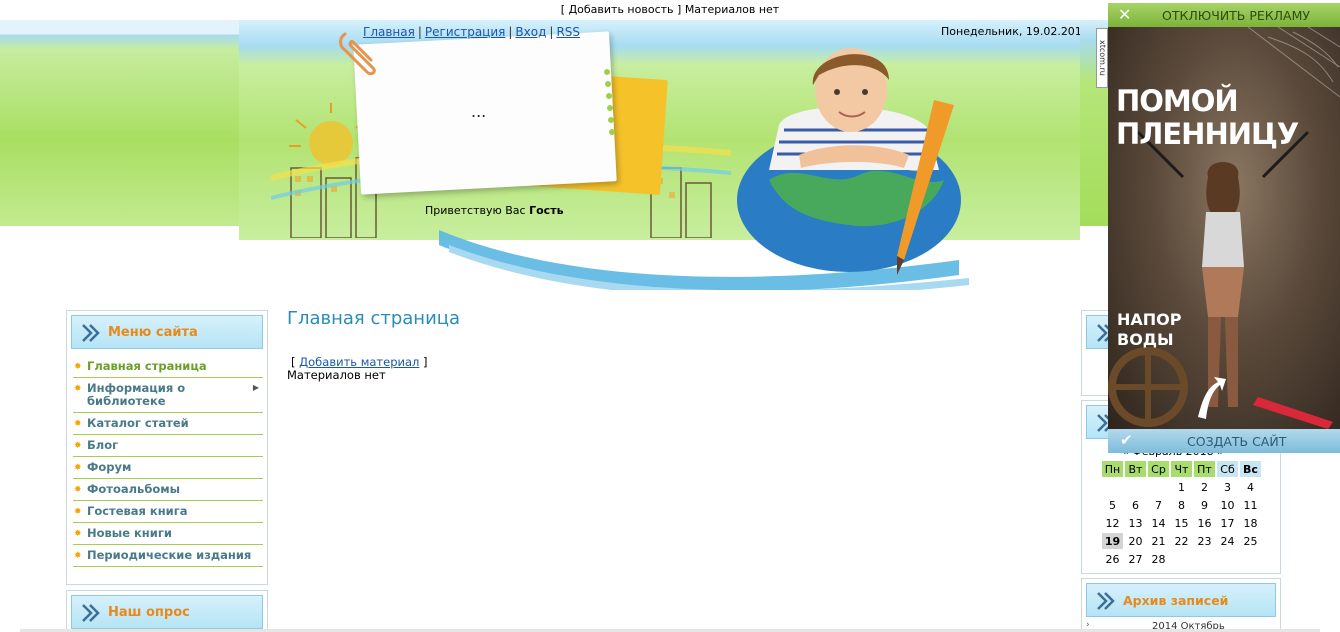 The width and height of the screenshot is (1340, 632). What do you see at coordinates (1135, 523) in the screenshot?
I see `calendar-day: 13` at bounding box center [1135, 523].